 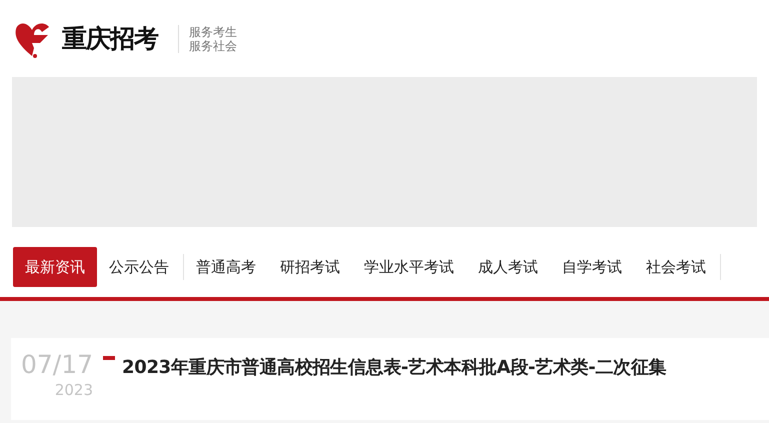 What do you see at coordinates (110, 39) in the screenshot?
I see `logo-text: 重庆招考` at bounding box center [110, 39].